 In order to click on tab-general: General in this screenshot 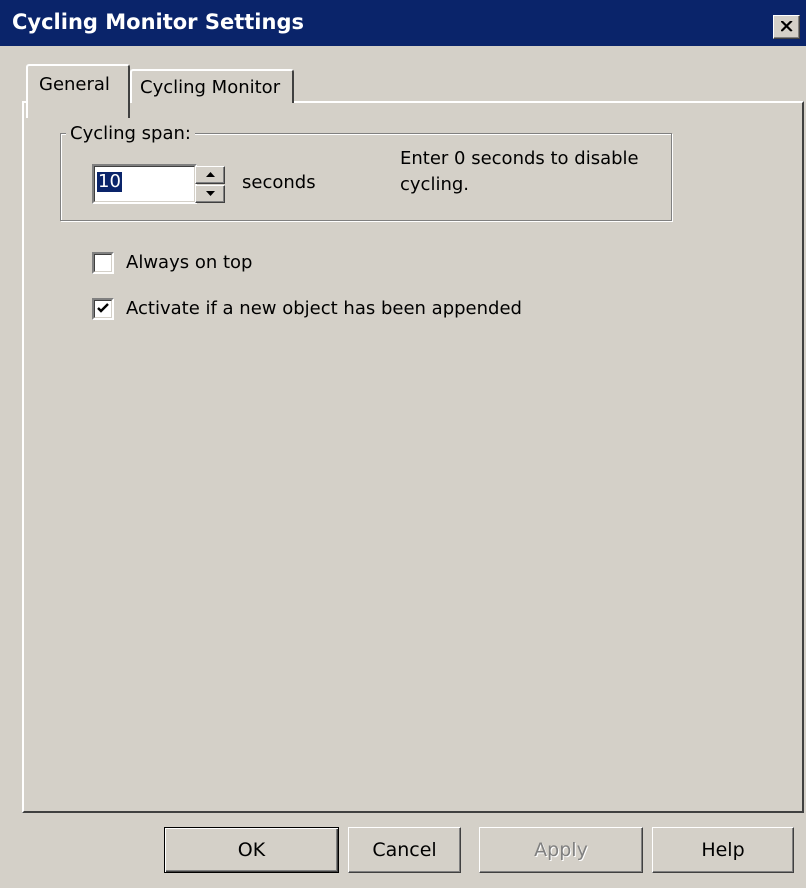, I will do `click(78, 91)`.